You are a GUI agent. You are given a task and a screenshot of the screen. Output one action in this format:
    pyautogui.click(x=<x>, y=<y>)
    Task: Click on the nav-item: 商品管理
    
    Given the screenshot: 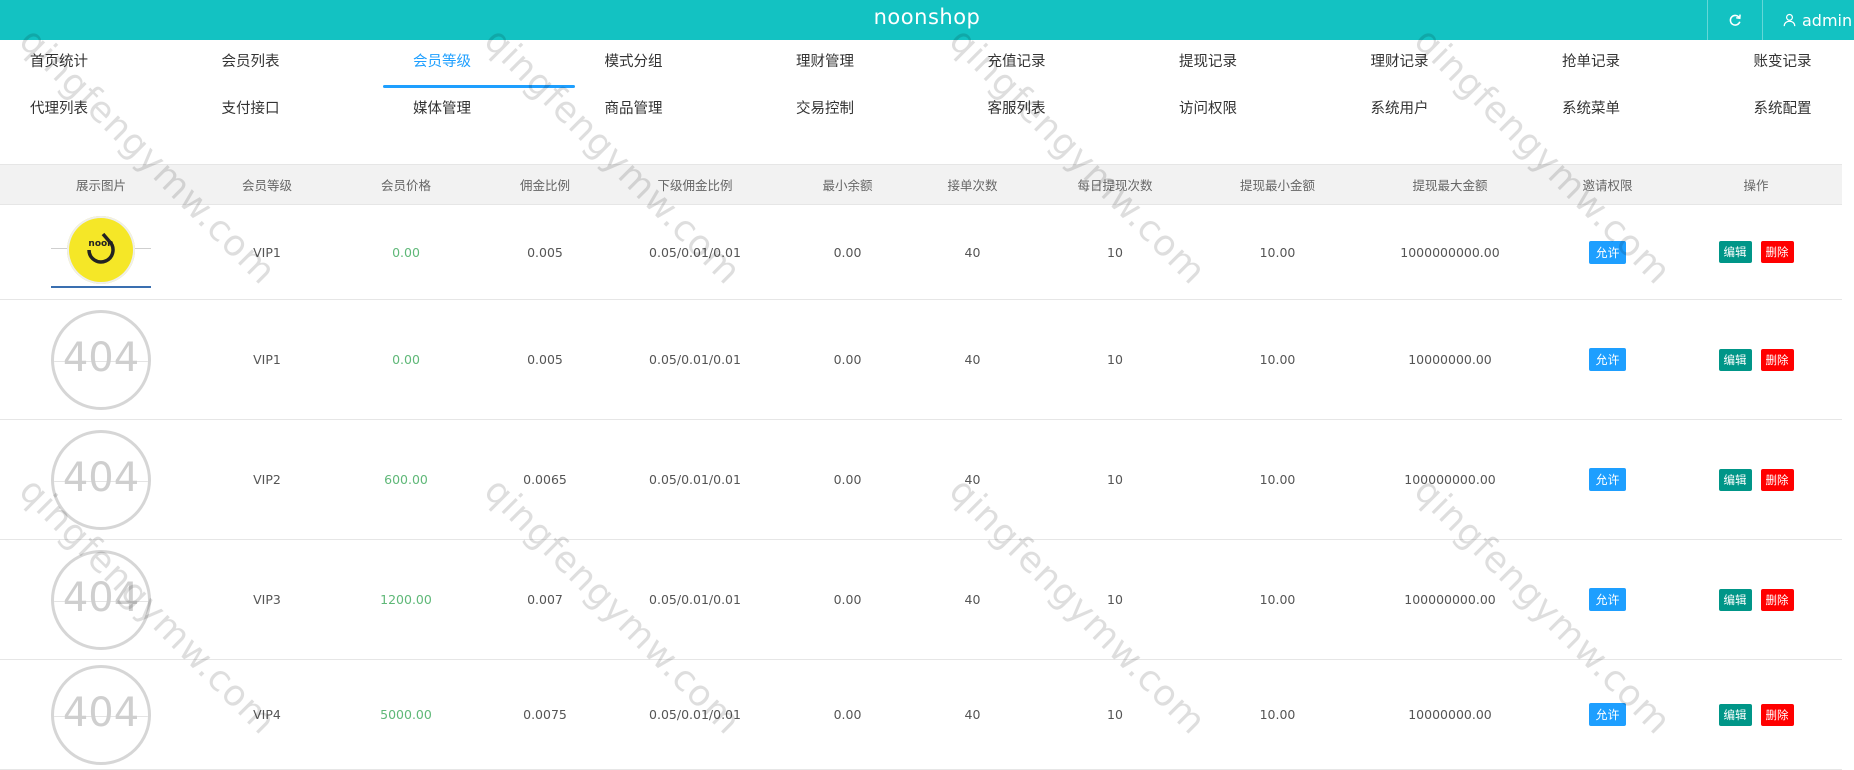 What is the action you would take?
    pyautogui.click(x=671, y=117)
    